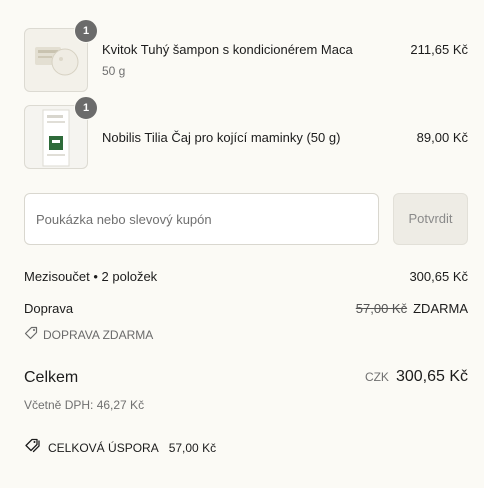 The width and height of the screenshot is (484, 488). Describe the element at coordinates (227, 49) in the screenshot. I see `product-name: Kvitok Tuhý šampon s kondicionérem Maca` at that location.